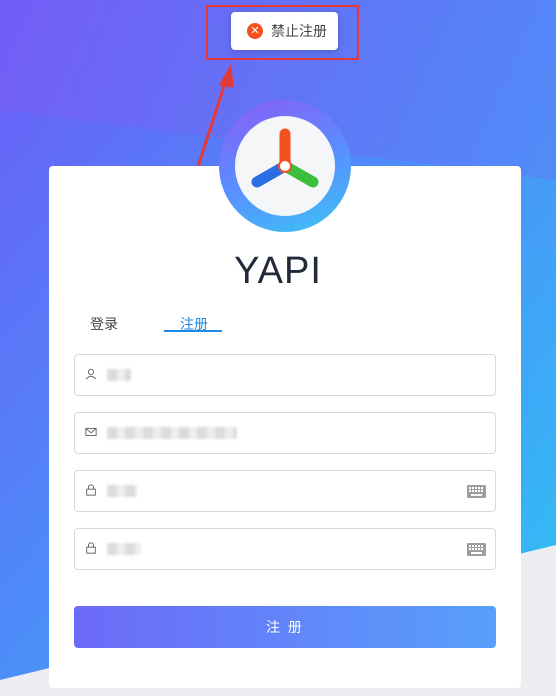 This screenshot has width=556, height=696. What do you see at coordinates (119, 375) in the screenshot?
I see `username-value-redacted` at bounding box center [119, 375].